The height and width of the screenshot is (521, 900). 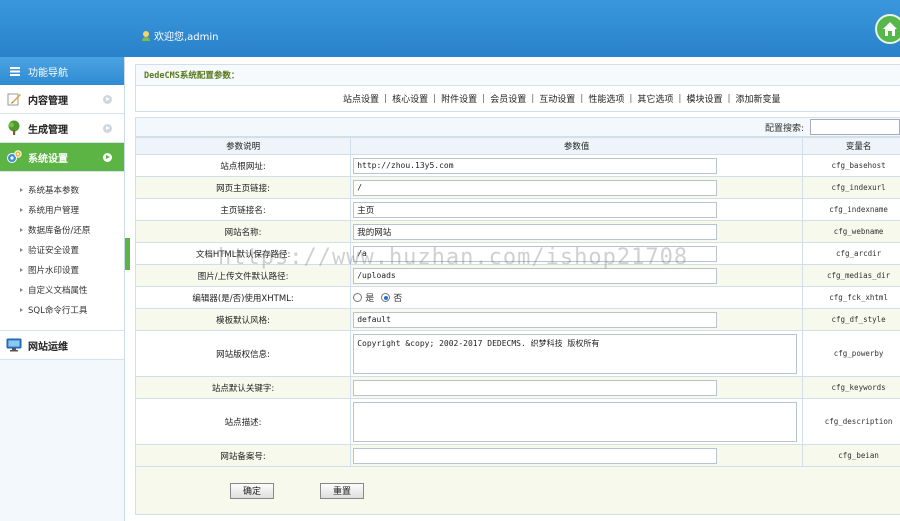 What do you see at coordinates (535, 231) in the screenshot?
I see `webname-input: 我的网站` at bounding box center [535, 231].